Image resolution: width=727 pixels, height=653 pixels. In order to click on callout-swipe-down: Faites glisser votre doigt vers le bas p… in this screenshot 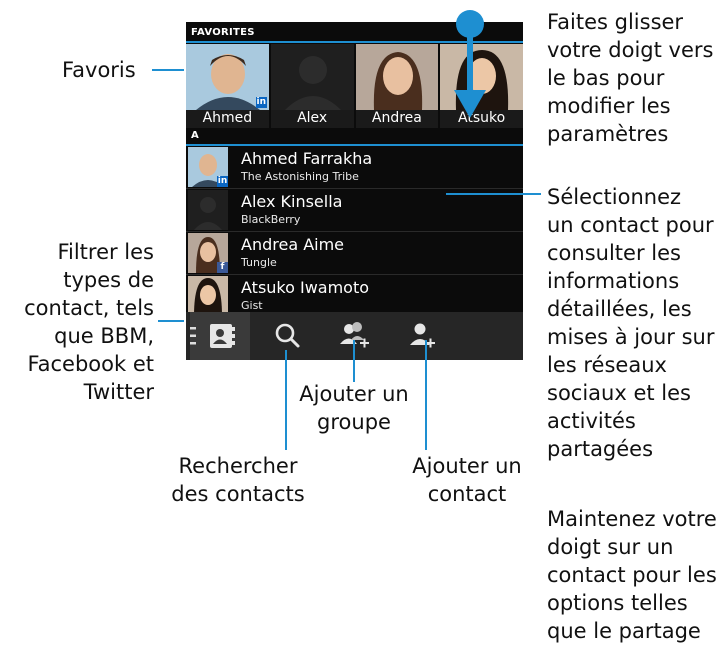, I will do `click(630, 78)`.